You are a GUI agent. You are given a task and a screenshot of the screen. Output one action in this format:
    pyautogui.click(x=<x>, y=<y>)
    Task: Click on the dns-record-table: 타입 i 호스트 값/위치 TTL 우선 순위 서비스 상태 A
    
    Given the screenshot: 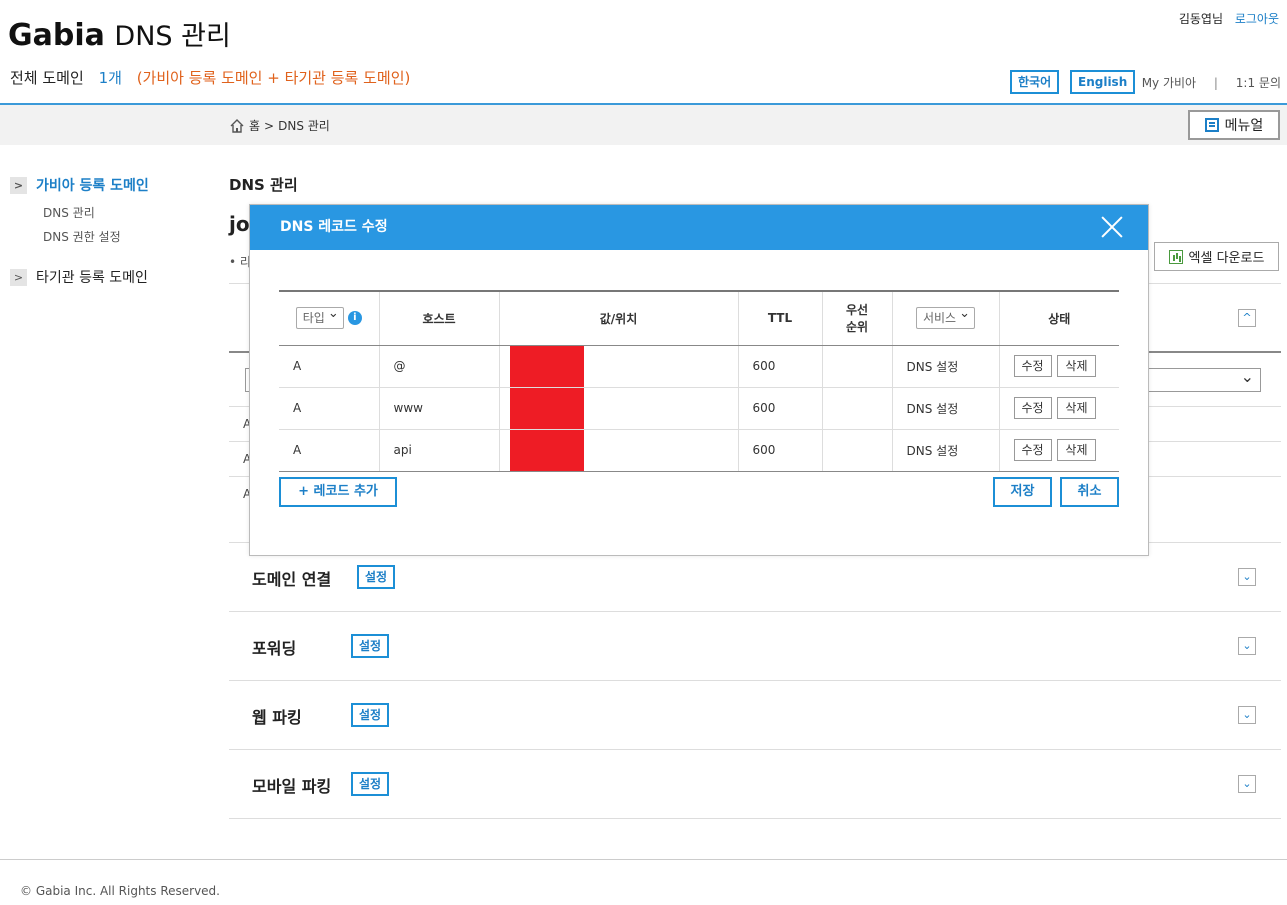 What is the action you would take?
    pyautogui.click(x=699, y=381)
    